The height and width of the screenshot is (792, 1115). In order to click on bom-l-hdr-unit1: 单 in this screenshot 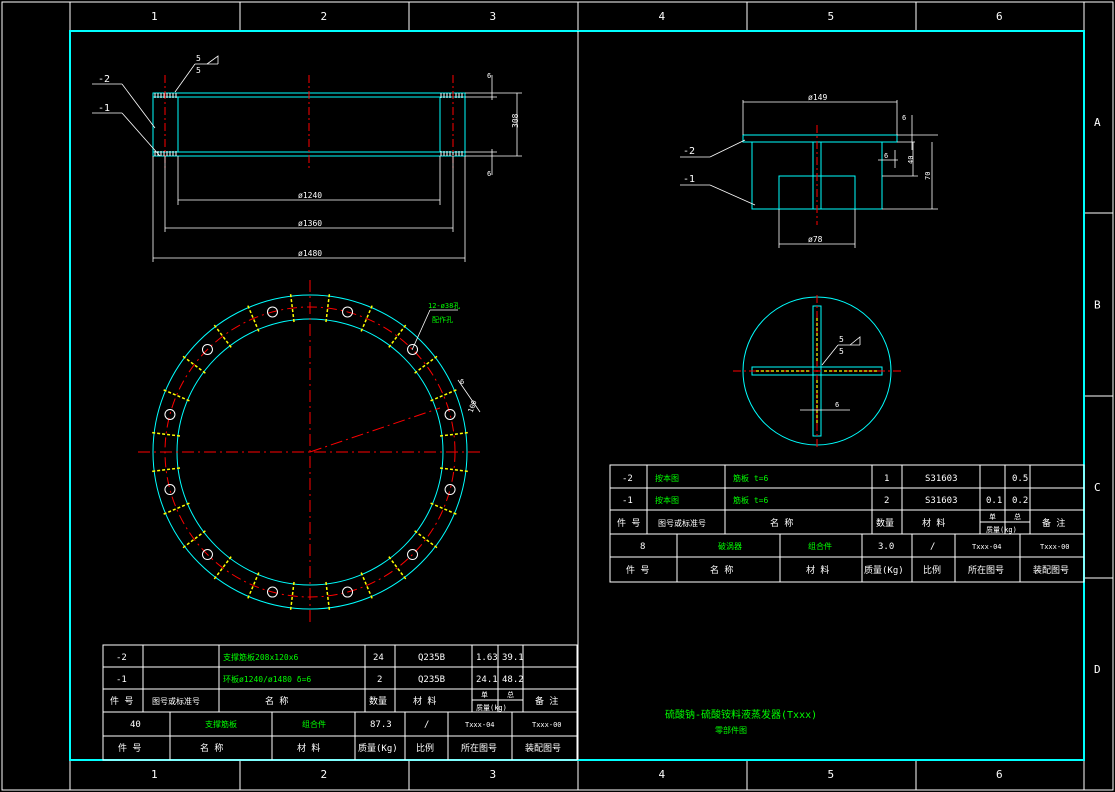, I will do `click(484, 694)`.